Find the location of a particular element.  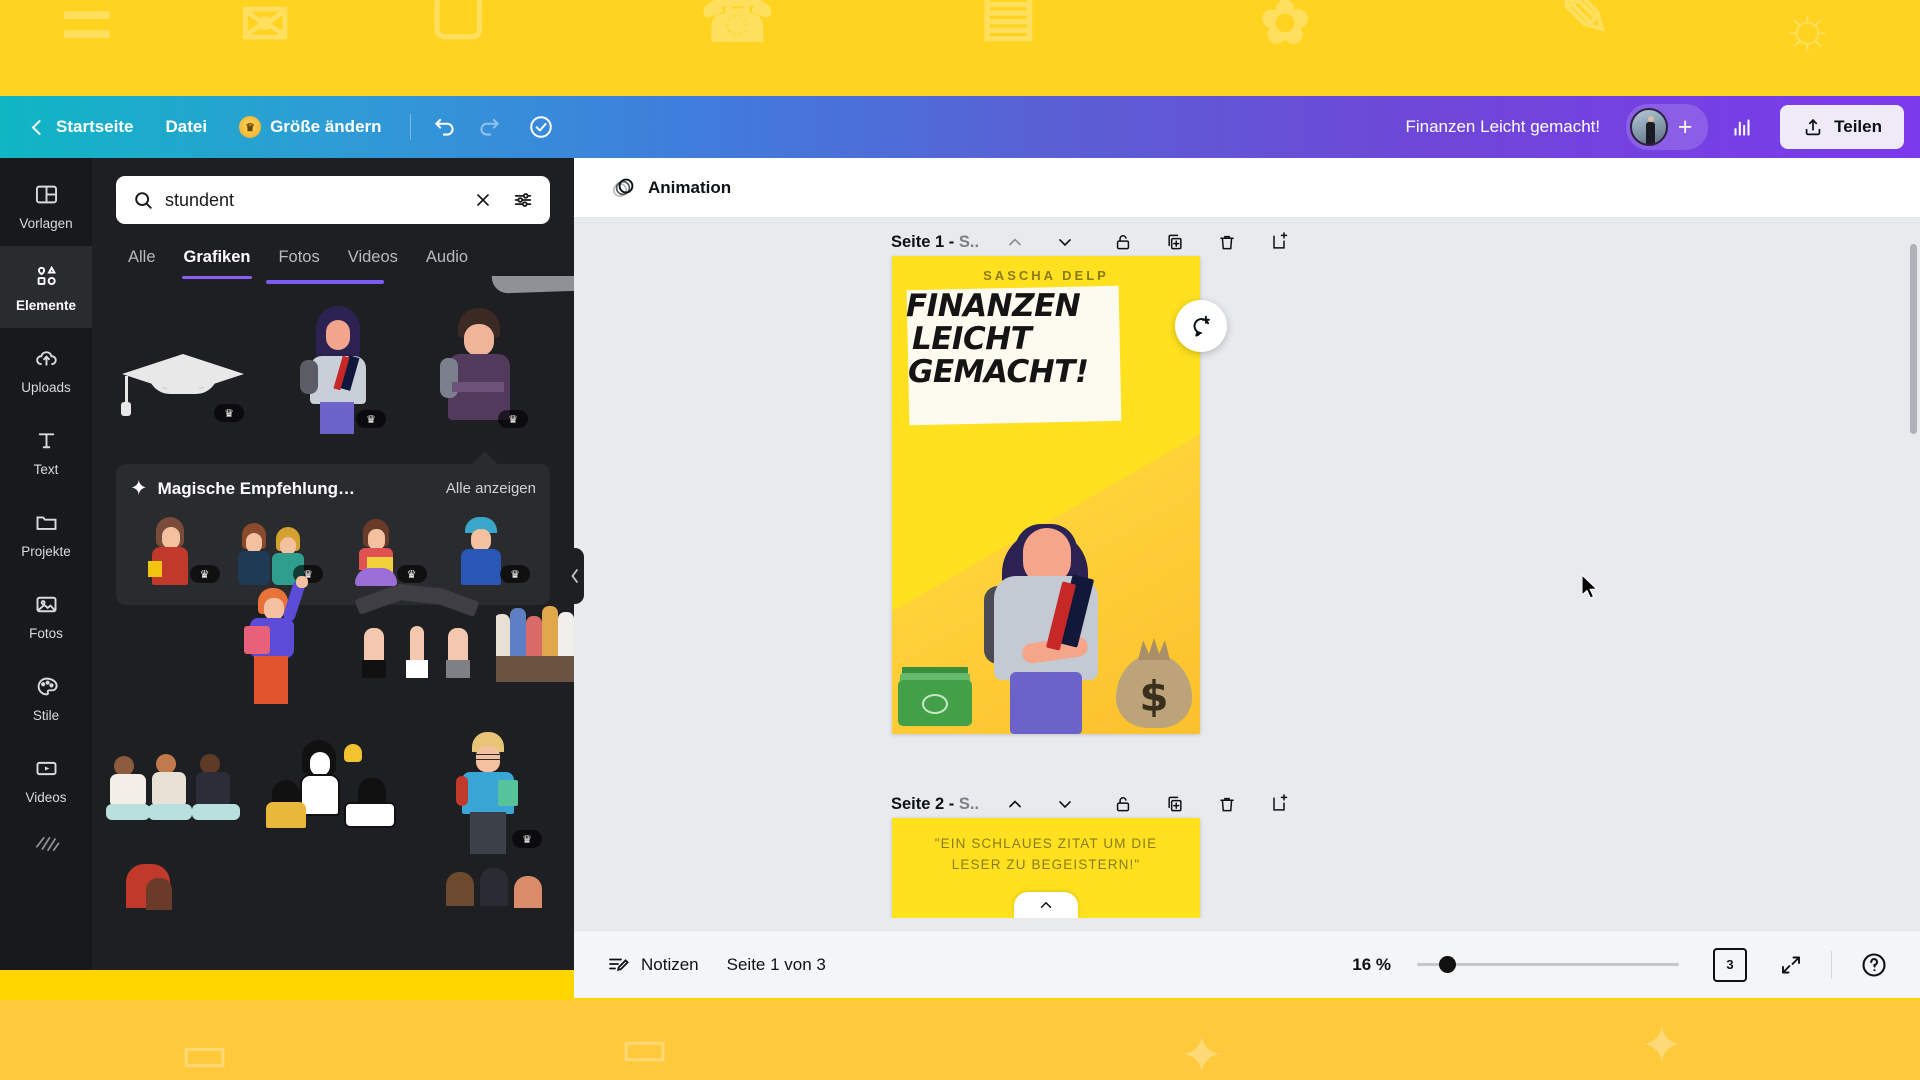

sidebar-item-uploads: Uploads is located at coordinates (46, 369).